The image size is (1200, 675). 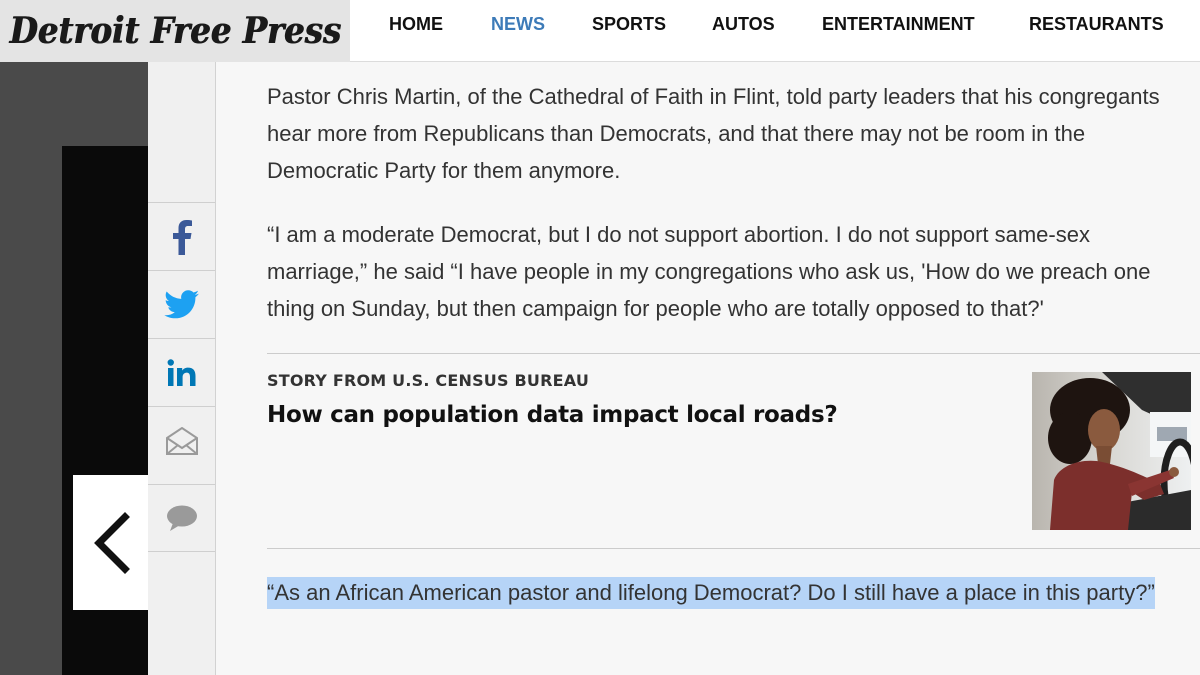 I want to click on nav-restaurants: RESTAURANTS, so click(x=1096, y=24).